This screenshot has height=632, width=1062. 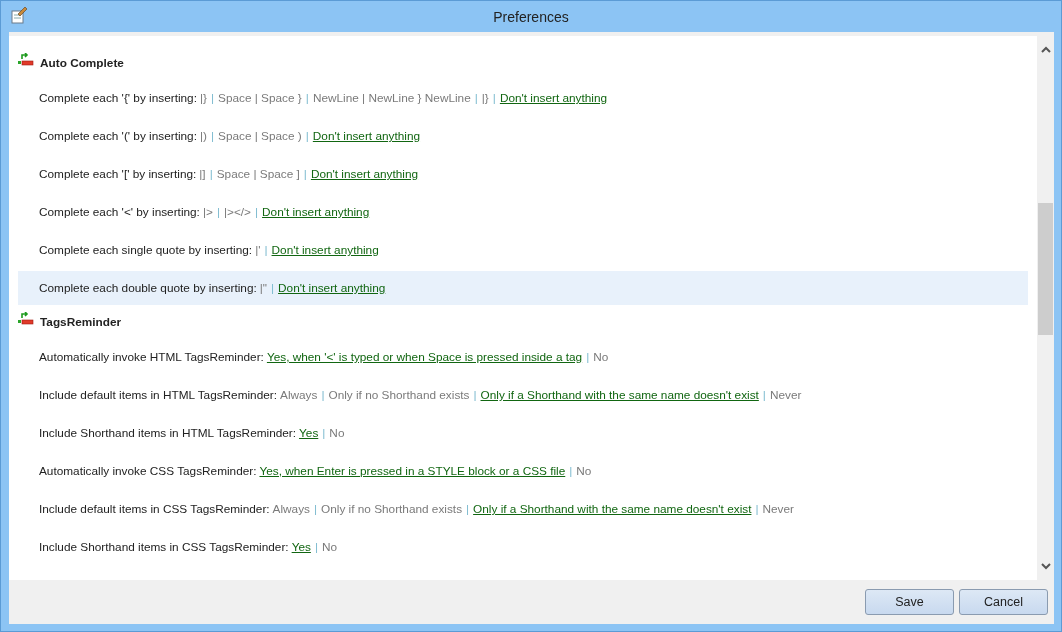 What do you see at coordinates (391, 98) in the screenshot?
I see `option-link: NewLine | NewLine } NewLine` at bounding box center [391, 98].